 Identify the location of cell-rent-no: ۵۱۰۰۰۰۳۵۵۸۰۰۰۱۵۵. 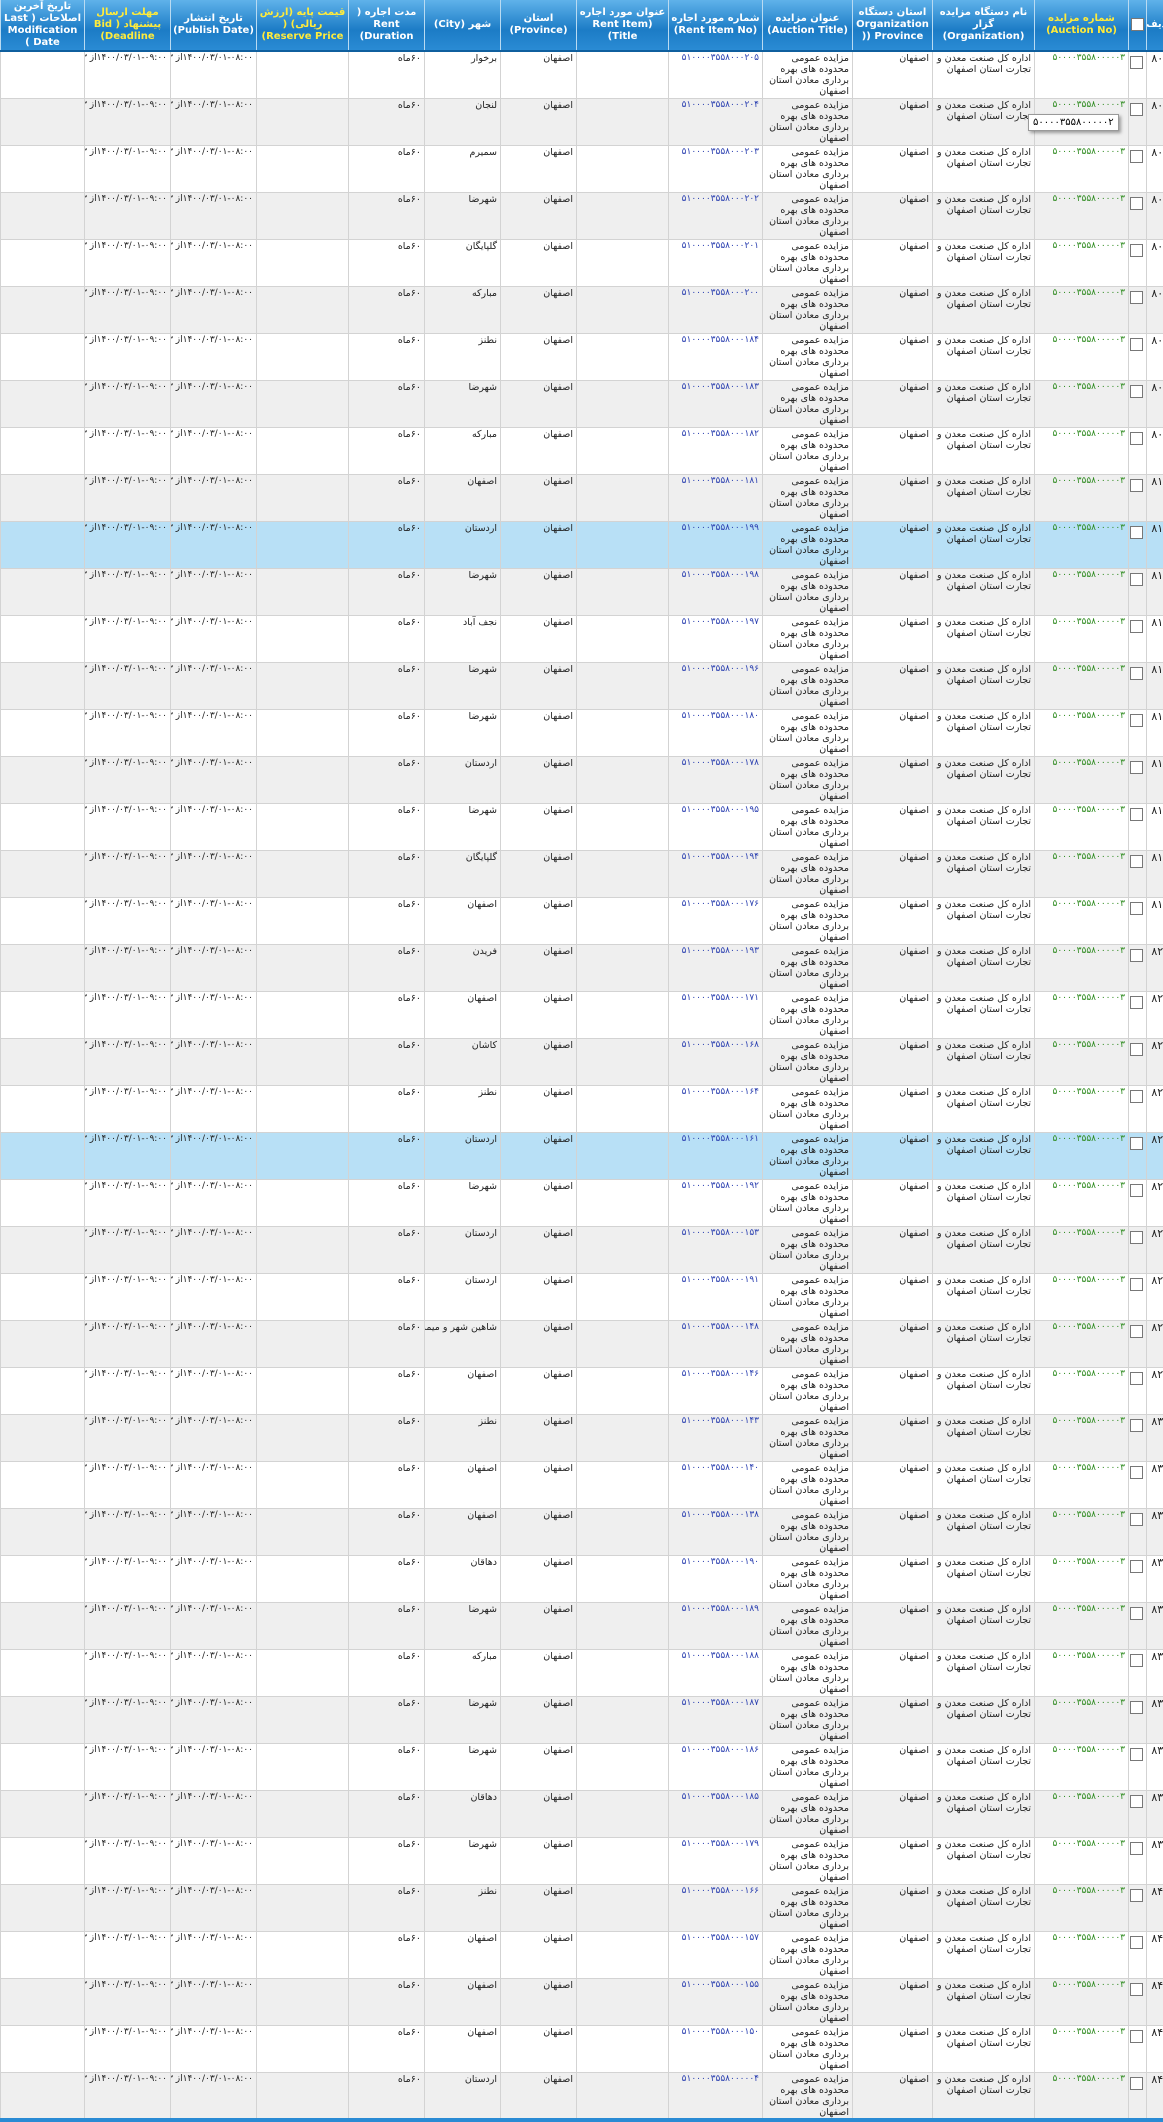
(715, 2002).